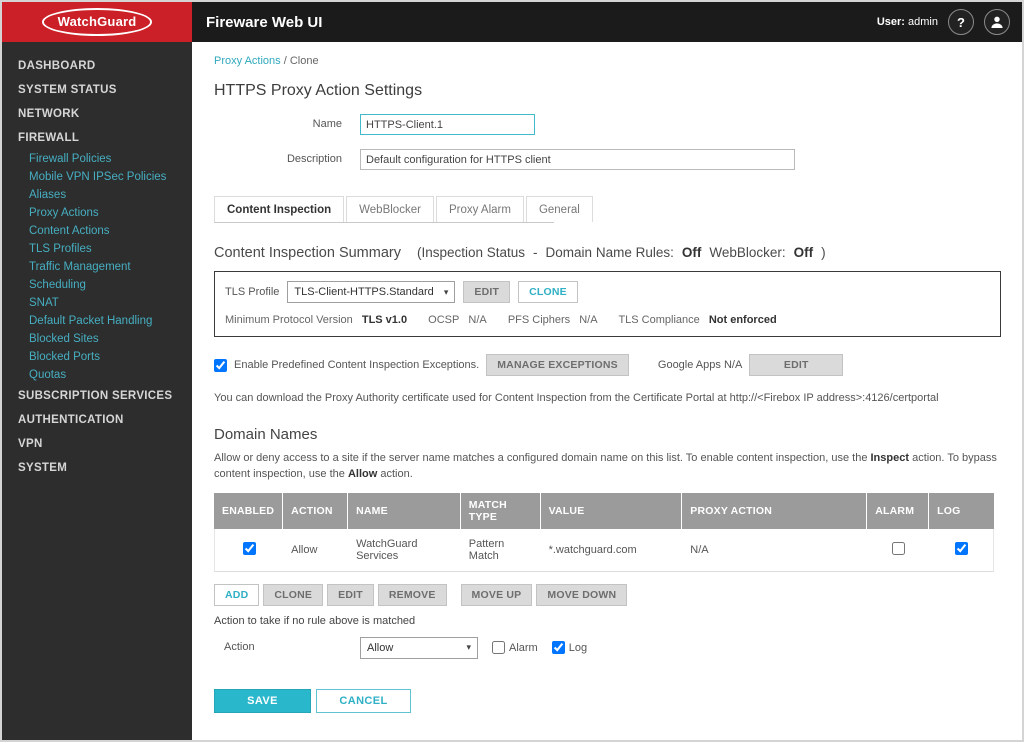 This screenshot has width=1024, height=742. I want to click on manage-exceptions-button: MANAGE EXCEPTIONS, so click(557, 365).